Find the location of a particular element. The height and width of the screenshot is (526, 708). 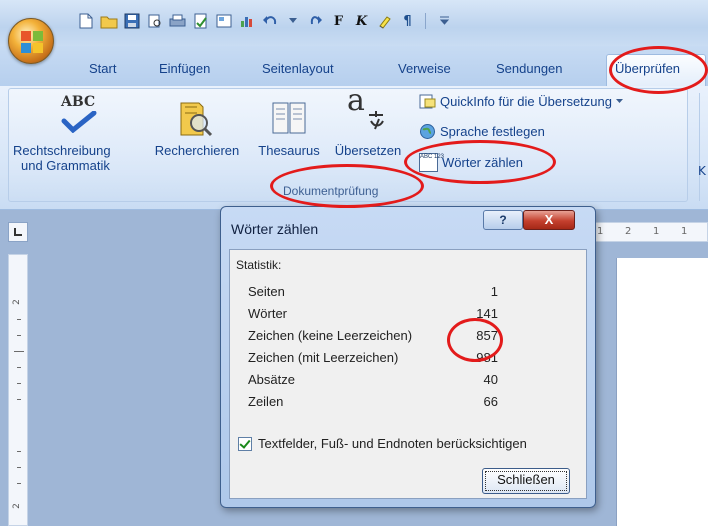

title-bar: F K ¶ is located at coordinates (354, 23).